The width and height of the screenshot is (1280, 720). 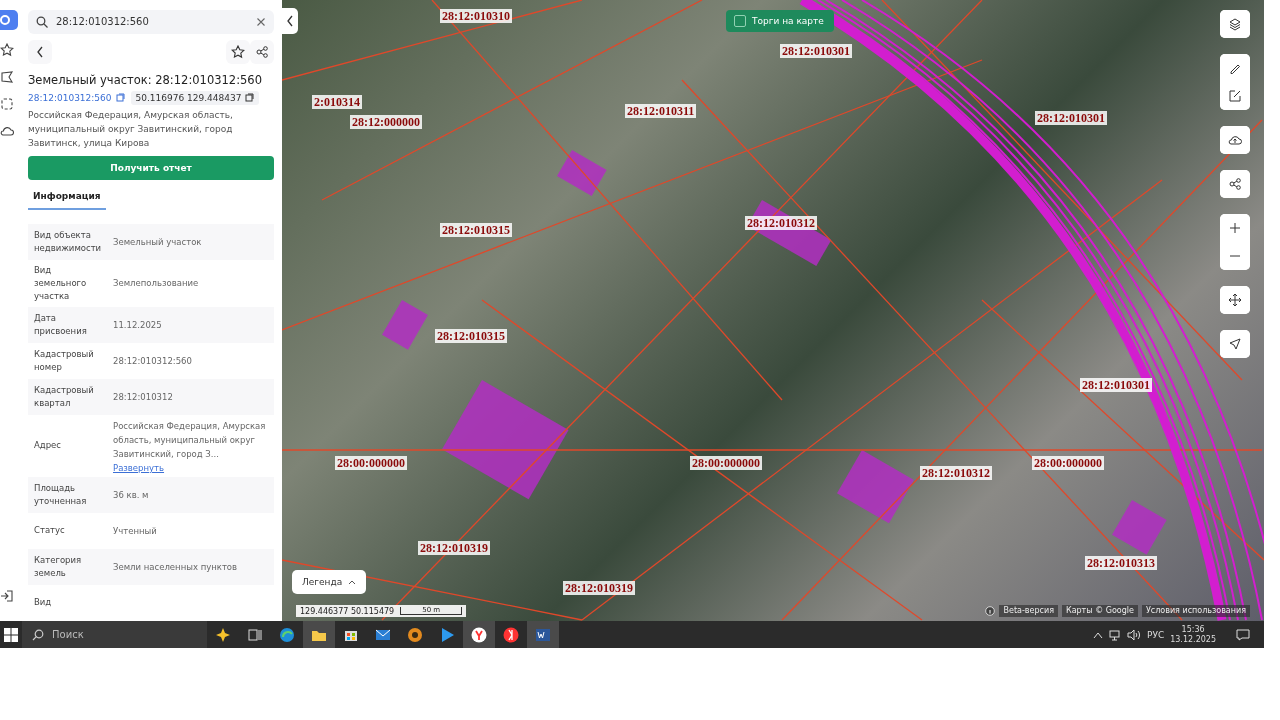 What do you see at coordinates (1195, 611) in the screenshot?
I see `terms-link: Условия использования` at bounding box center [1195, 611].